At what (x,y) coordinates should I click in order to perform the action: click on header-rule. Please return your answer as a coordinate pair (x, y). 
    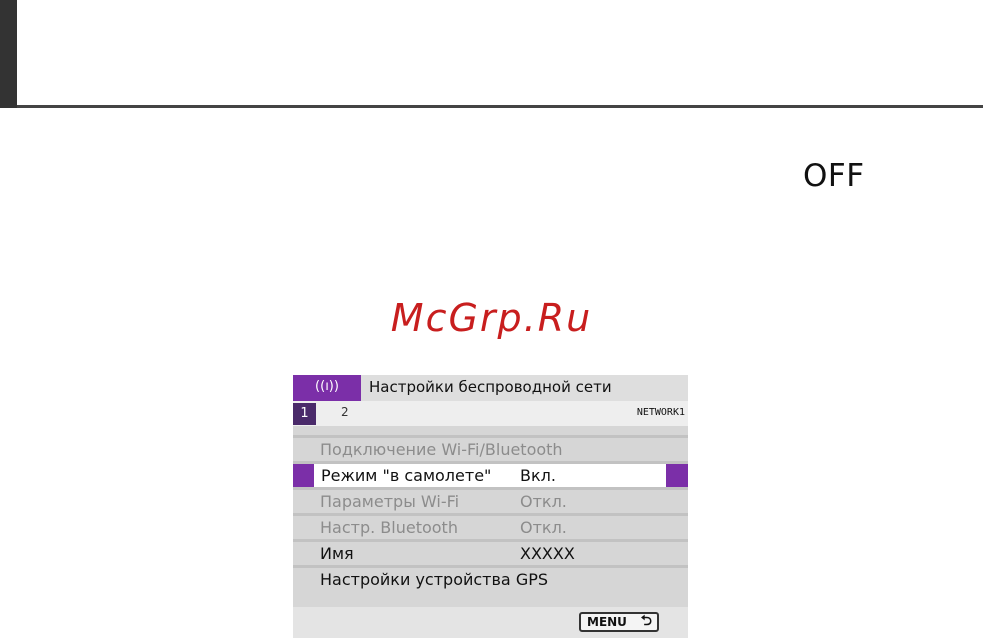
    Looking at the image, I should click on (500, 106).